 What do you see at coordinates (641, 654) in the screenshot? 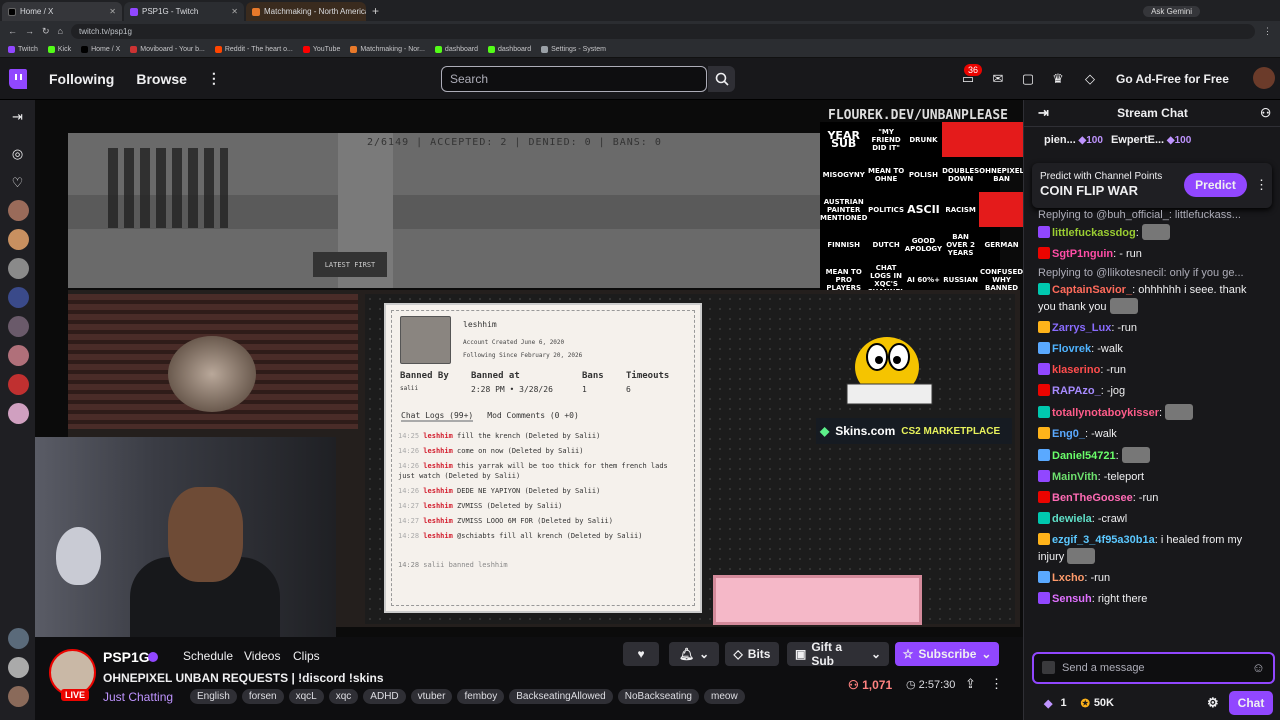
I see `follow-heart-button: ♥` at bounding box center [641, 654].